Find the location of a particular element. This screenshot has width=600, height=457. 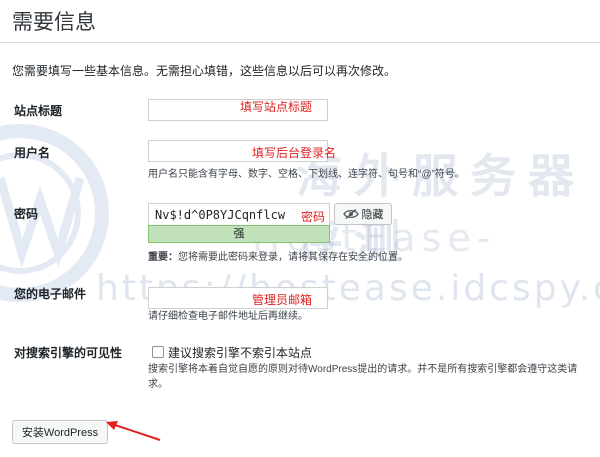

password-annotation: 密码 is located at coordinates (313, 217).